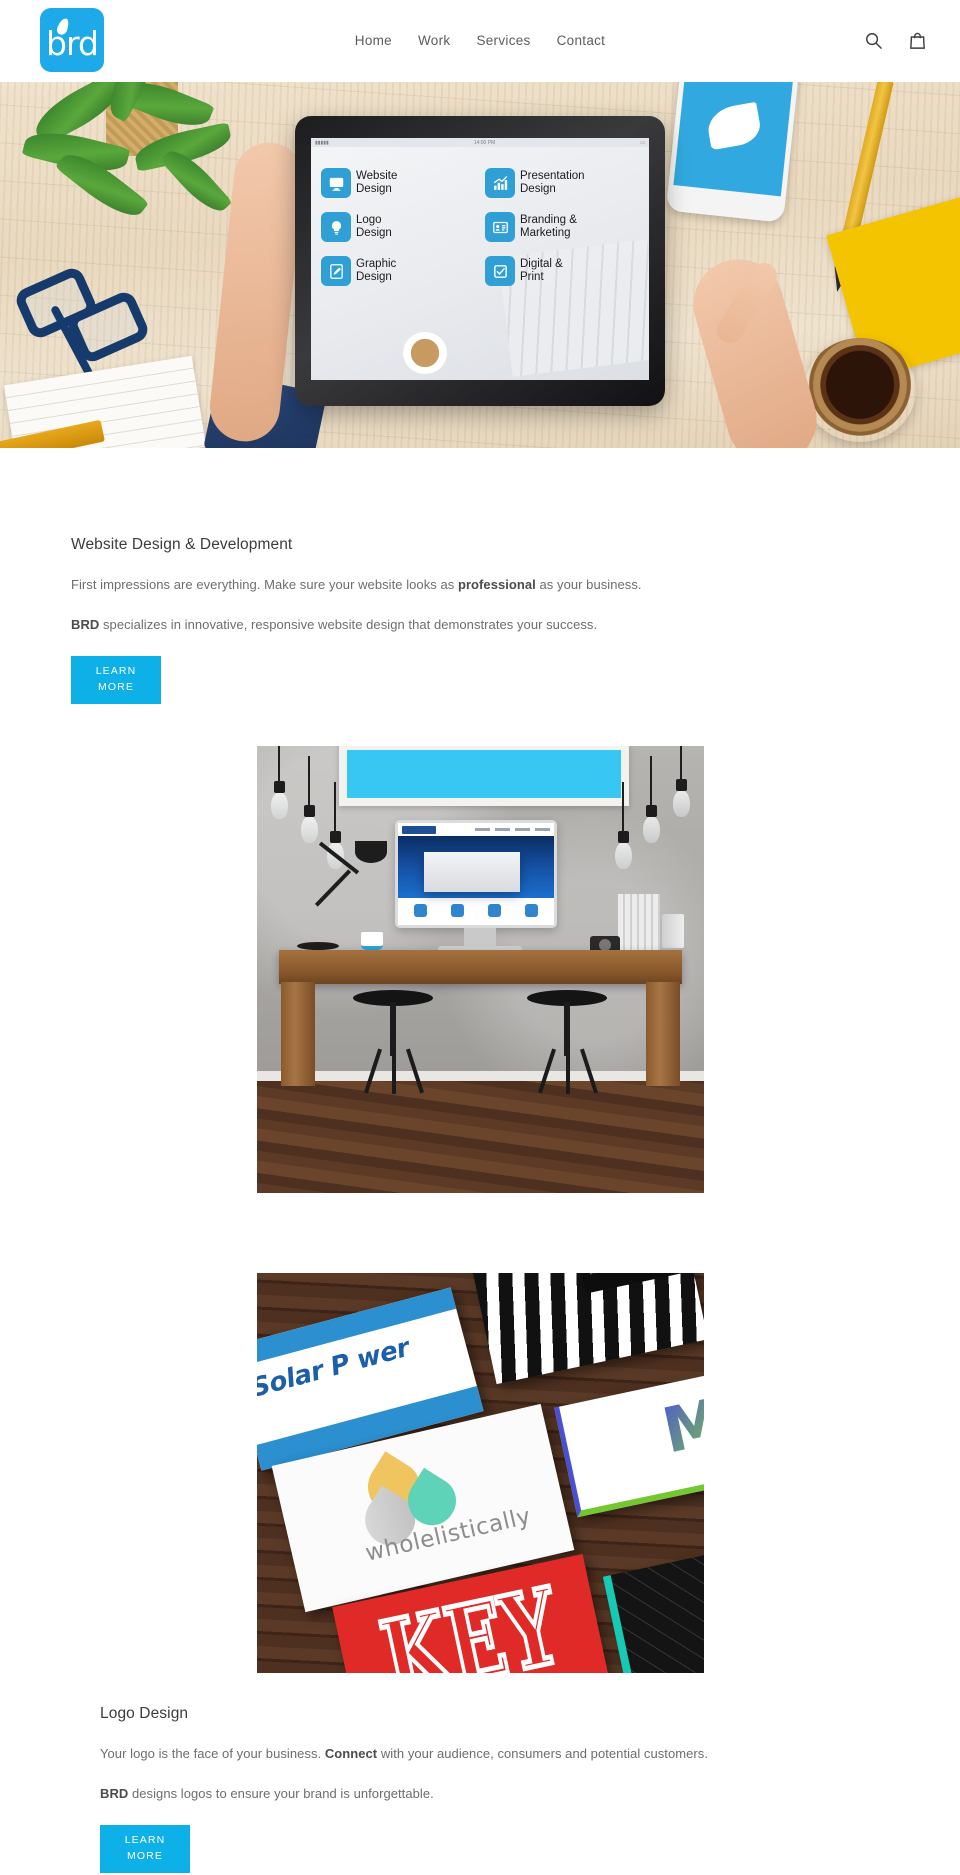  I want to click on tablet-status-bar: ▮▮▮▮▮ 14:00 PM ▭, so click(480, 142).